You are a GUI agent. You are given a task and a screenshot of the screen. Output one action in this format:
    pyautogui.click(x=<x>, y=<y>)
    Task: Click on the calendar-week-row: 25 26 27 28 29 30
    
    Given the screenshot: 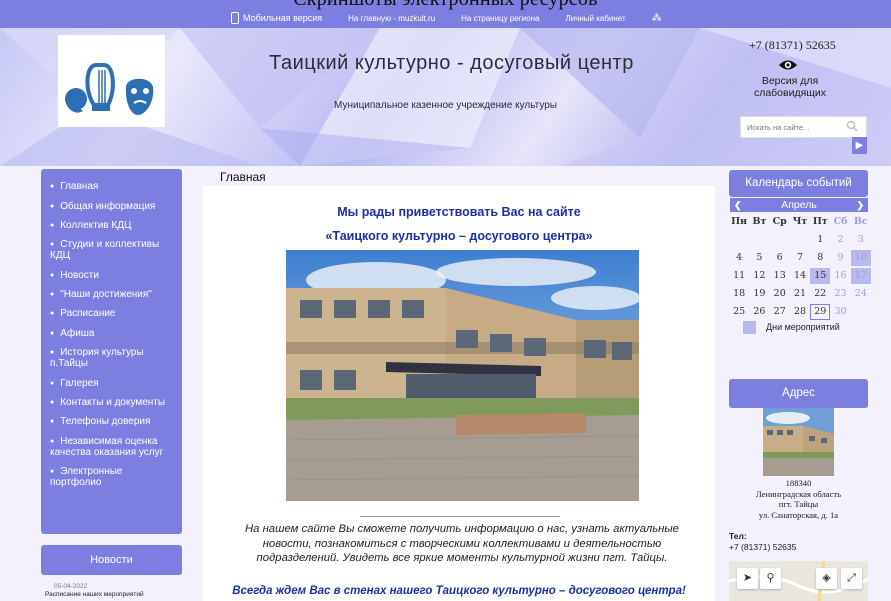 What is the action you would take?
    pyautogui.click(x=800, y=312)
    